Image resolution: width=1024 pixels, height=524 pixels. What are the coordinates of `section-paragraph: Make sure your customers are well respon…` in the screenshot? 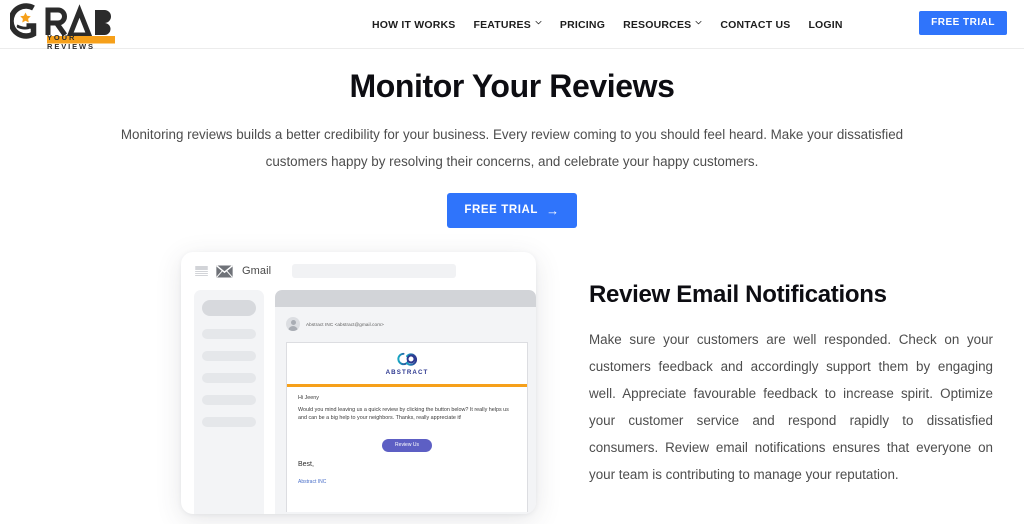 It's located at (791, 407).